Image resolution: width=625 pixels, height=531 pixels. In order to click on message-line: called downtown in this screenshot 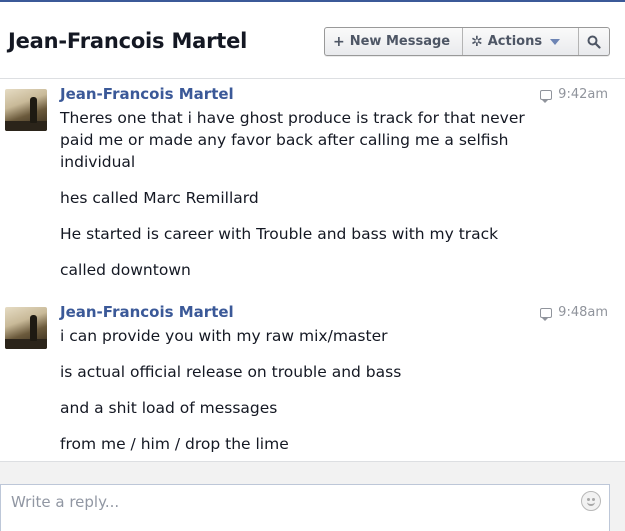, I will do `click(125, 270)`.